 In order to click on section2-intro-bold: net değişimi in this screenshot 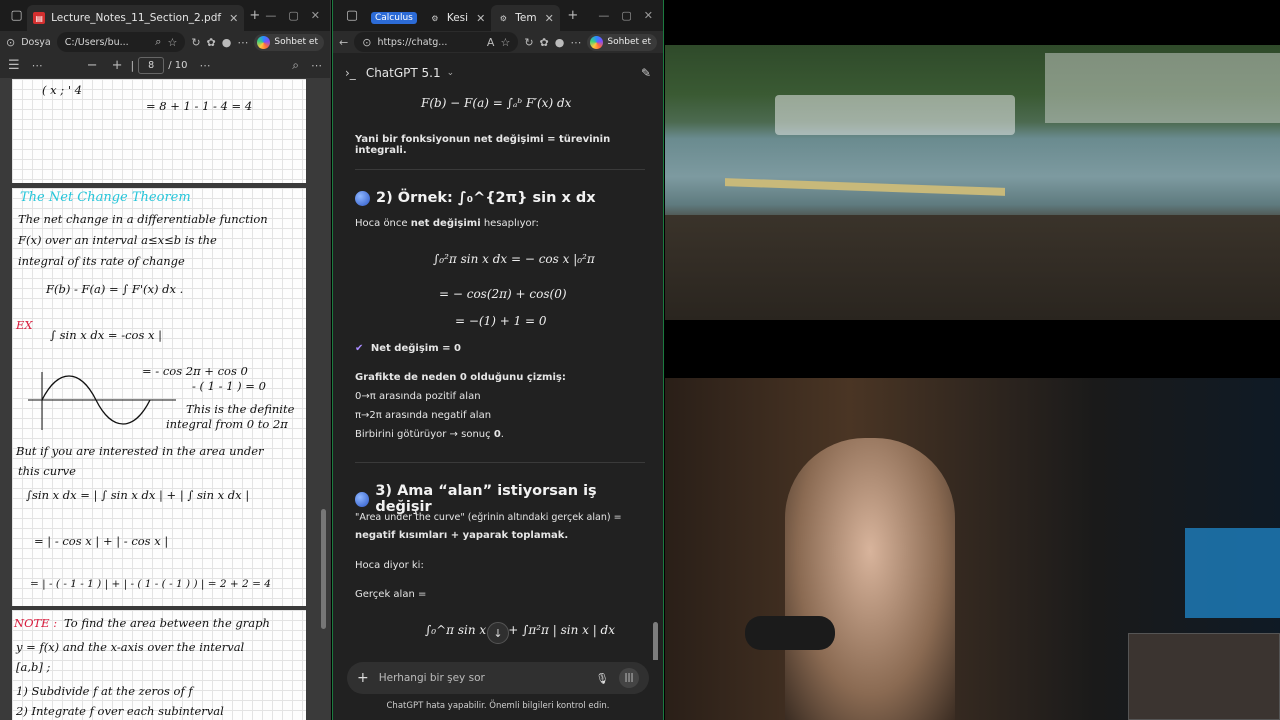, I will do `click(445, 223)`.